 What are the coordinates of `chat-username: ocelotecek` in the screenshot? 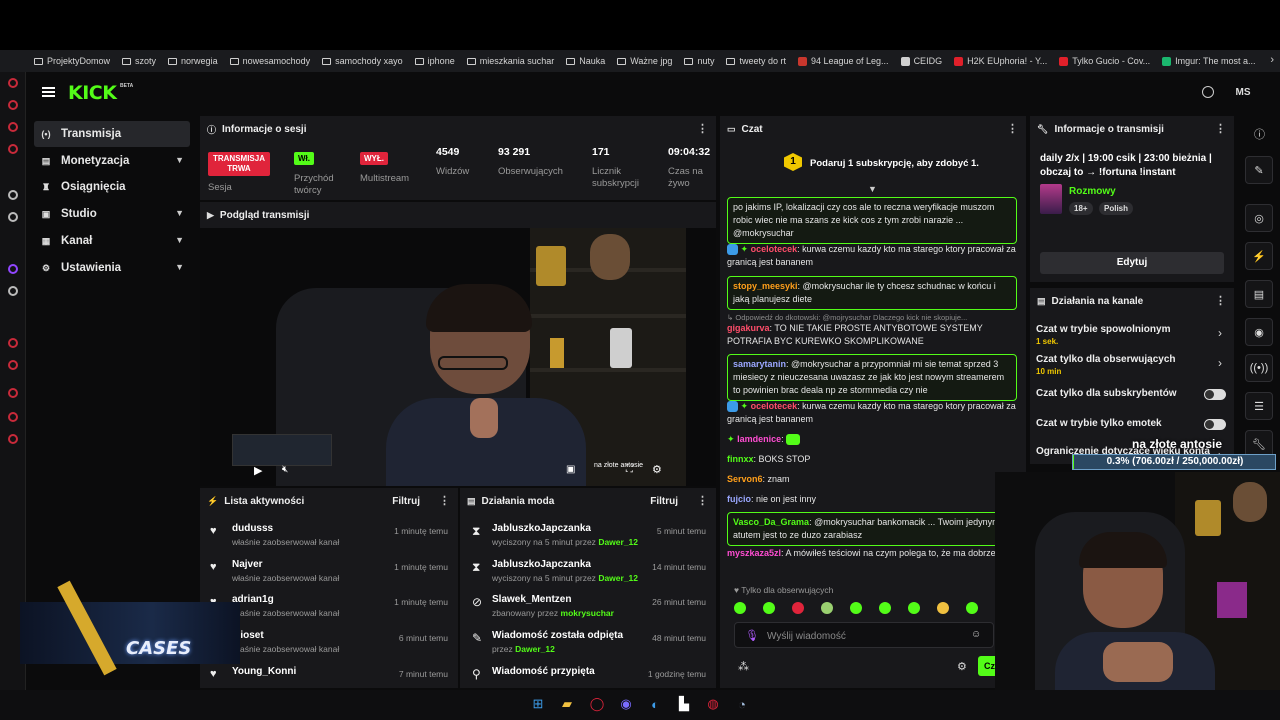 It's located at (774, 249).